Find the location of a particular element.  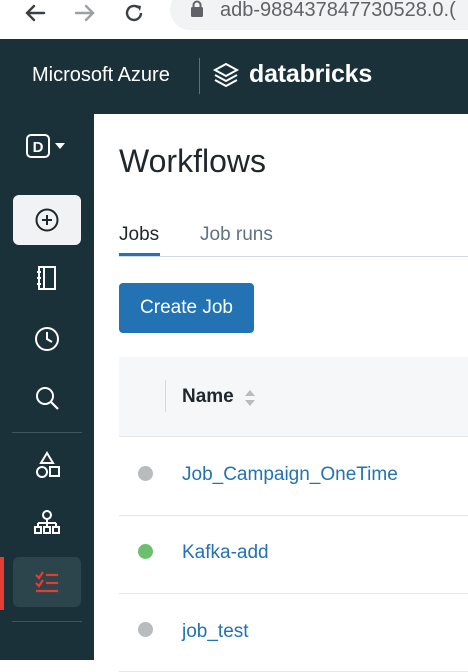

search-icon is located at coordinates (47, 398).